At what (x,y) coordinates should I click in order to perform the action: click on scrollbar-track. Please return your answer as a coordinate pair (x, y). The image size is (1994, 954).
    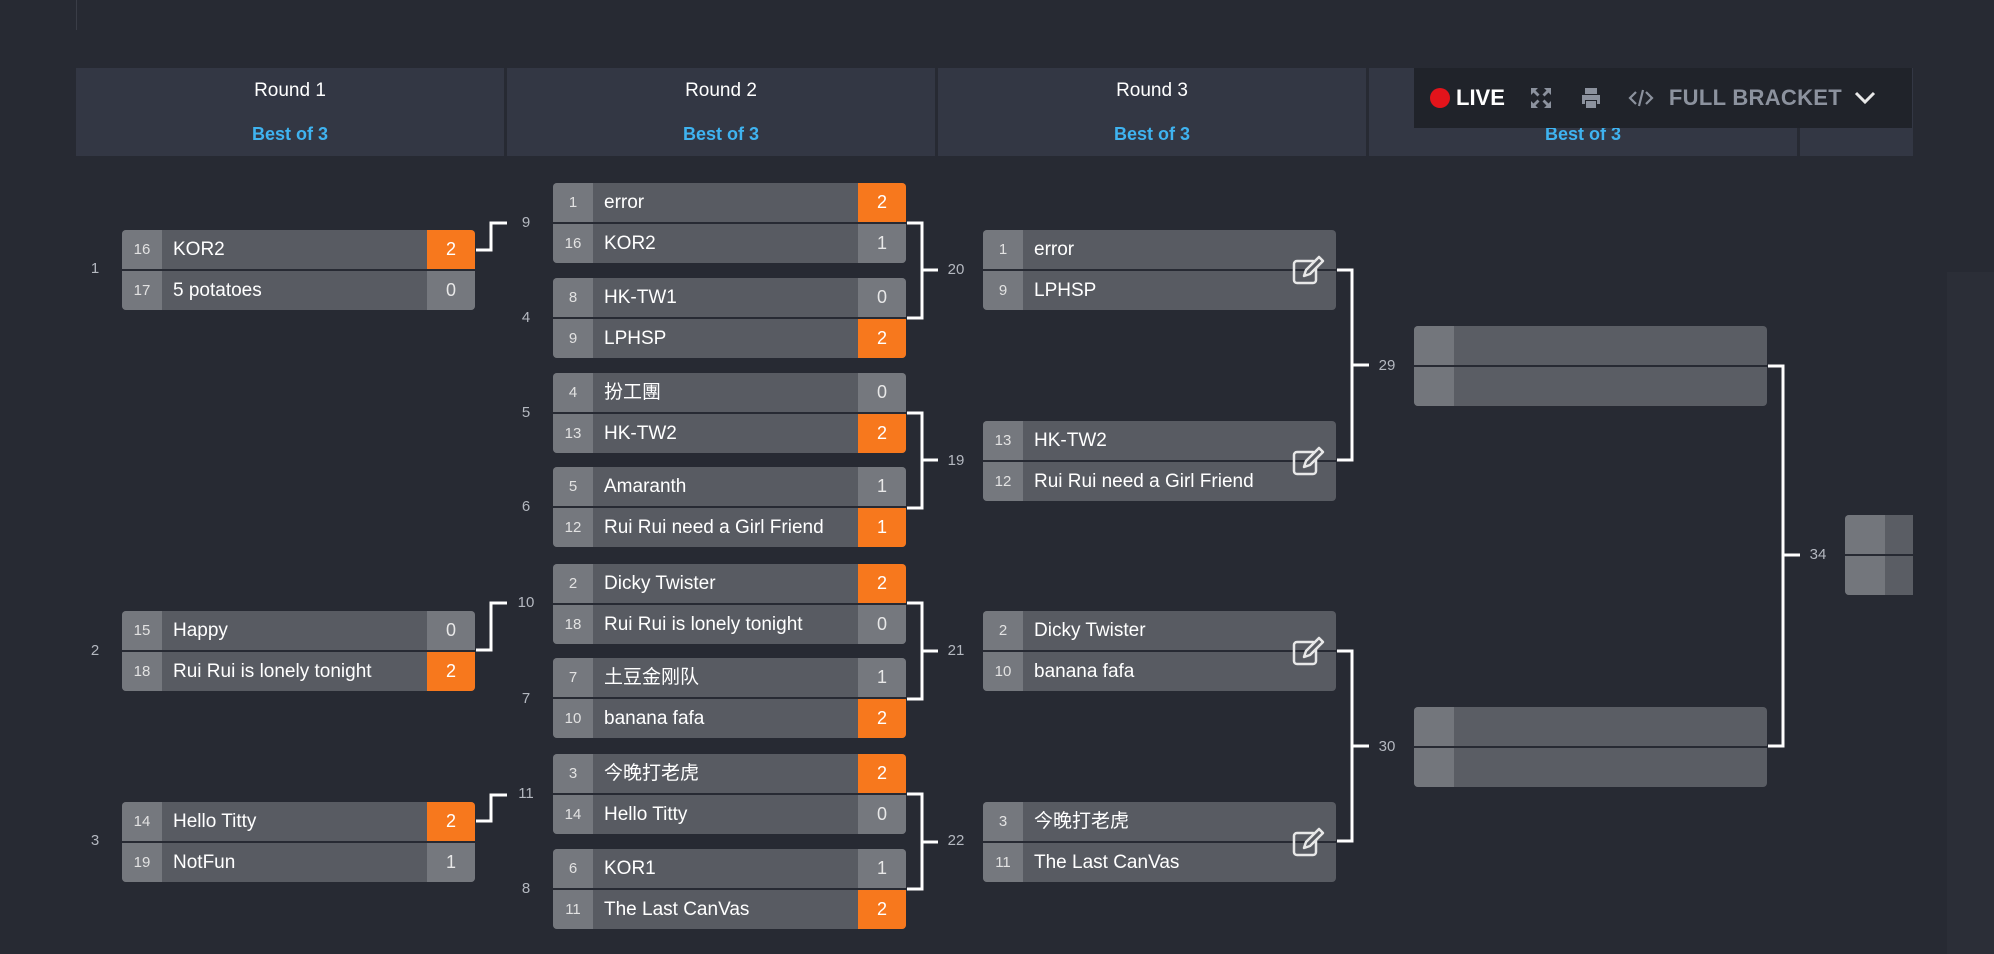
    Looking at the image, I should click on (1970, 613).